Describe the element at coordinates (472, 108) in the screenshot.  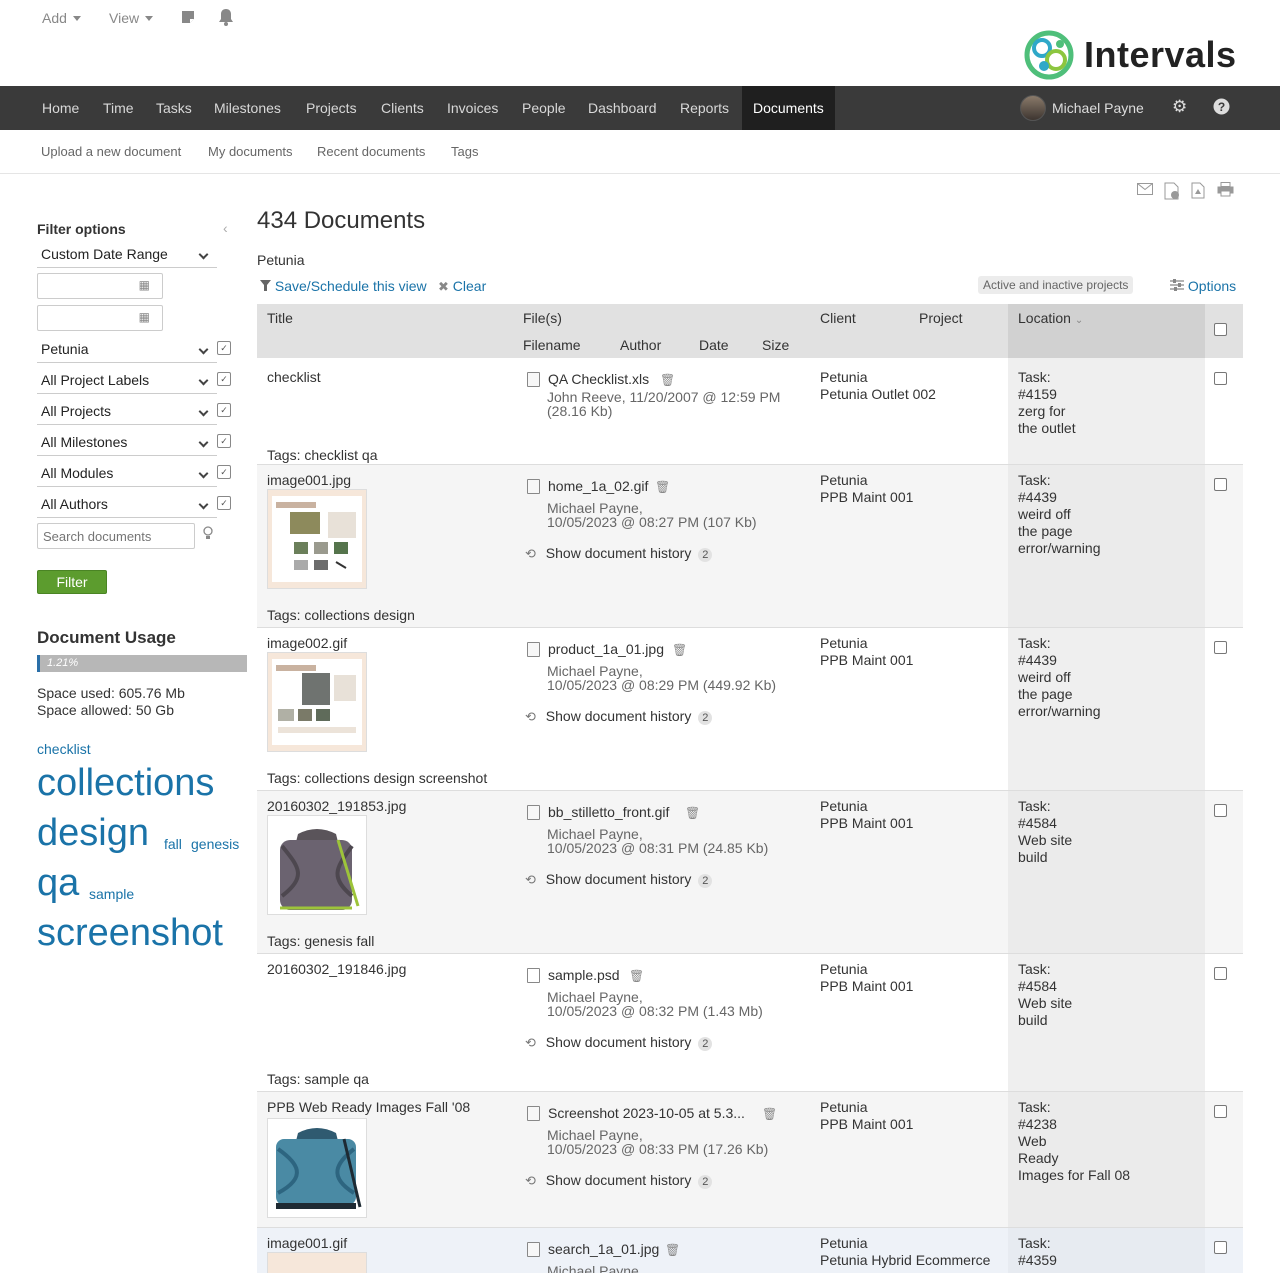
I see `nav-item-invoices: Invoices` at that location.